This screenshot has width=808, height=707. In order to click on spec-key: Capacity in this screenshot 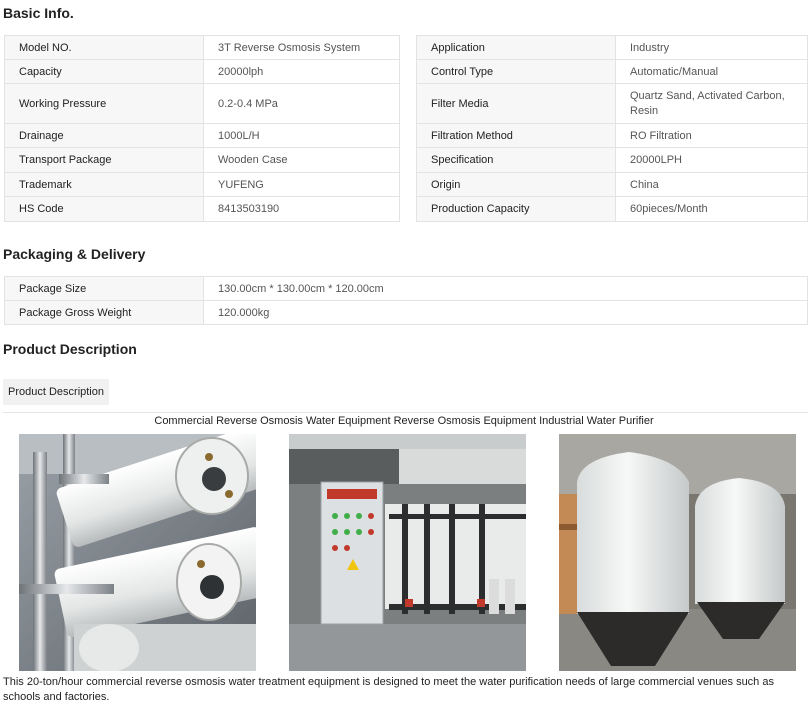, I will do `click(104, 71)`.